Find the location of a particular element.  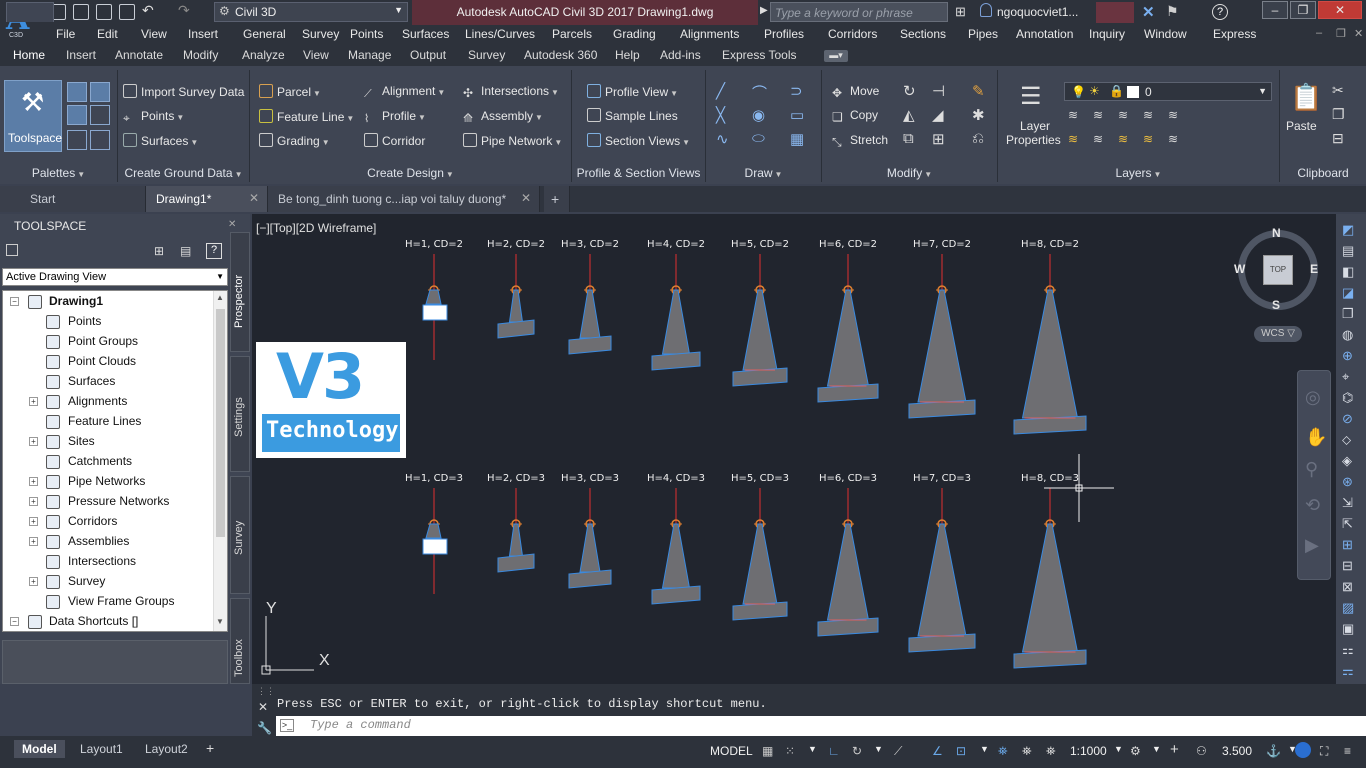

trim-icon: ⊣ is located at coordinates (938, 91).